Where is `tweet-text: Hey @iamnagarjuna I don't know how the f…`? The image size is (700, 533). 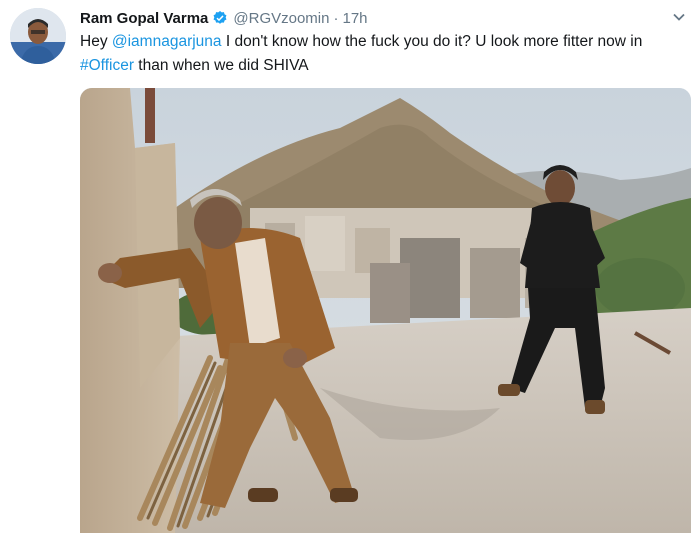
tweet-text: Hey @iamnagarjuna I don't know how the f… is located at coordinates (385, 54).